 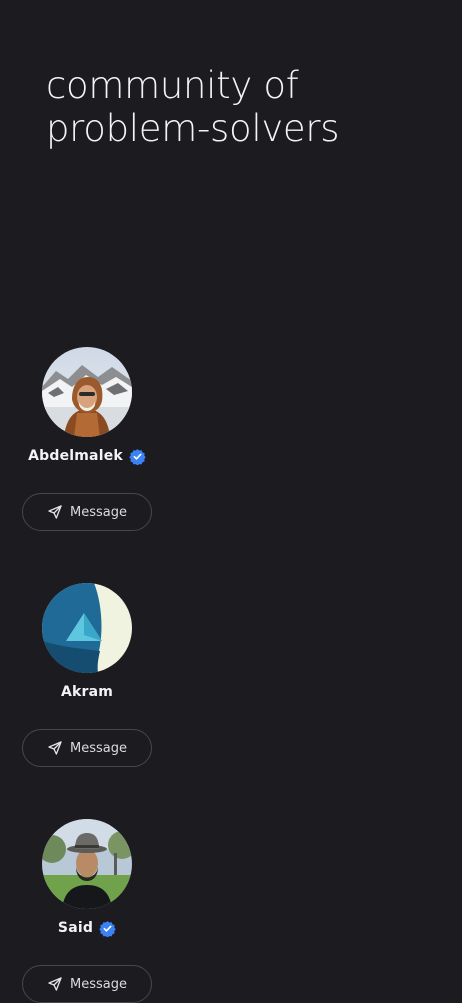 I want to click on member-name-row: Abdelmalek, so click(x=87, y=456).